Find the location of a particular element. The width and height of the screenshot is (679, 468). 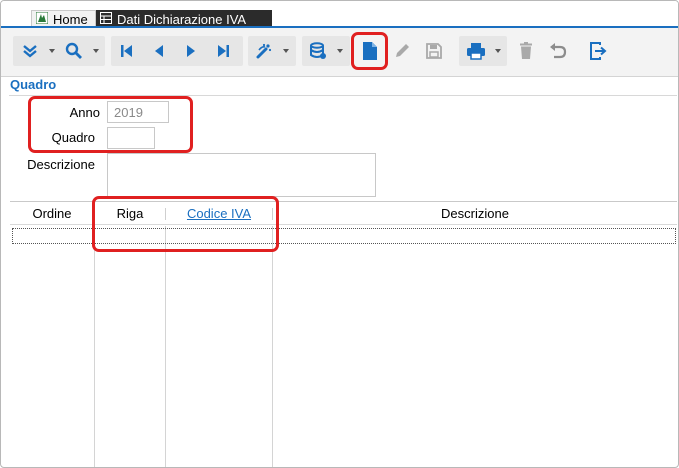

wand-button is located at coordinates (264, 51).